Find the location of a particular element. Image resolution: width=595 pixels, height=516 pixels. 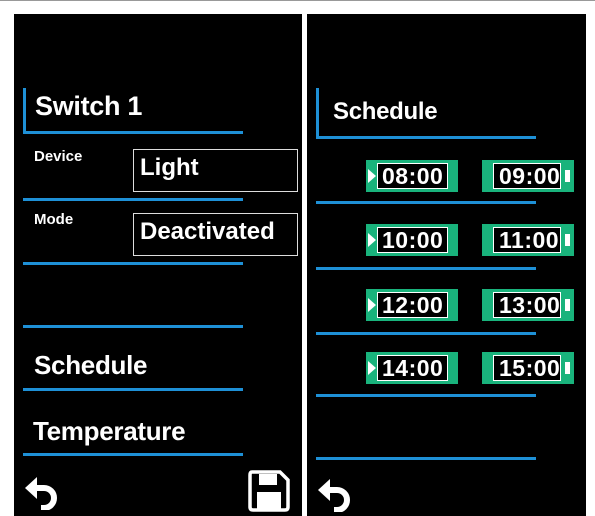

end-time: 09:00 is located at coordinates (527, 176).